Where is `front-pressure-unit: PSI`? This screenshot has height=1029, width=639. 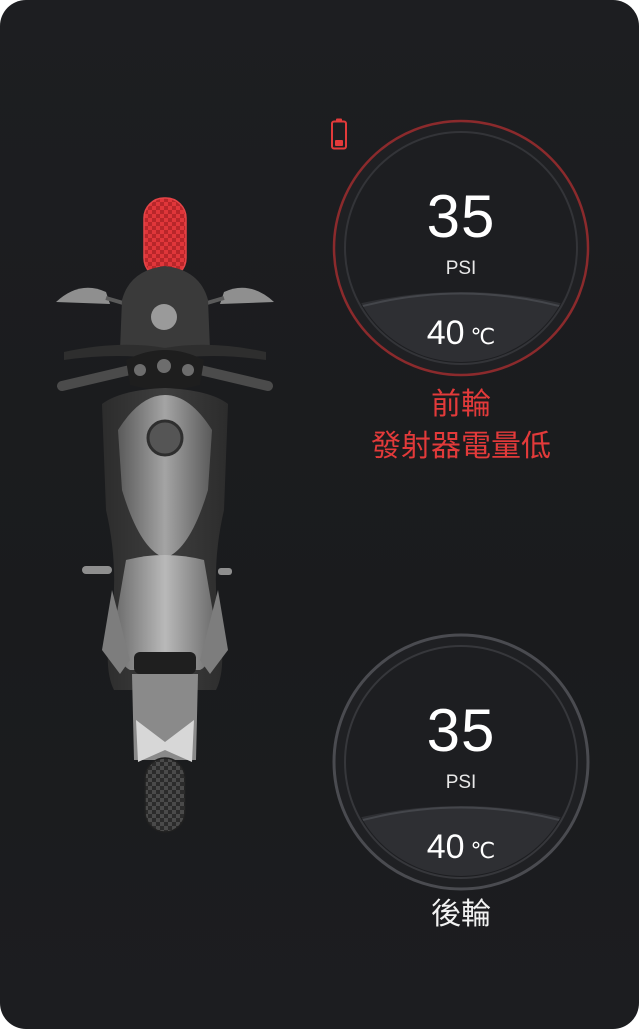 front-pressure-unit: PSI is located at coordinates (461, 268).